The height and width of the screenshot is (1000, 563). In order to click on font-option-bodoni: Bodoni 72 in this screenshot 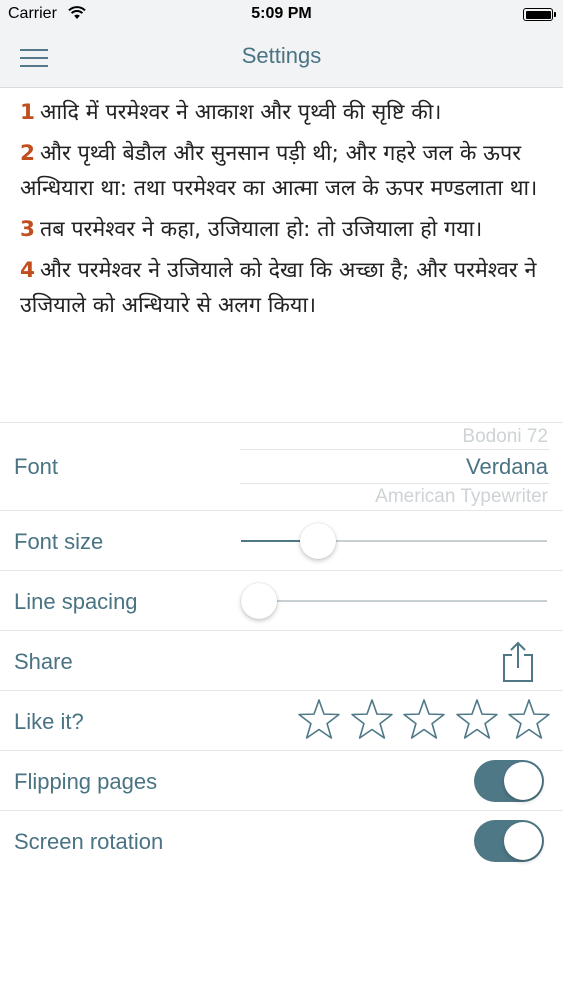, I will do `click(505, 437)`.